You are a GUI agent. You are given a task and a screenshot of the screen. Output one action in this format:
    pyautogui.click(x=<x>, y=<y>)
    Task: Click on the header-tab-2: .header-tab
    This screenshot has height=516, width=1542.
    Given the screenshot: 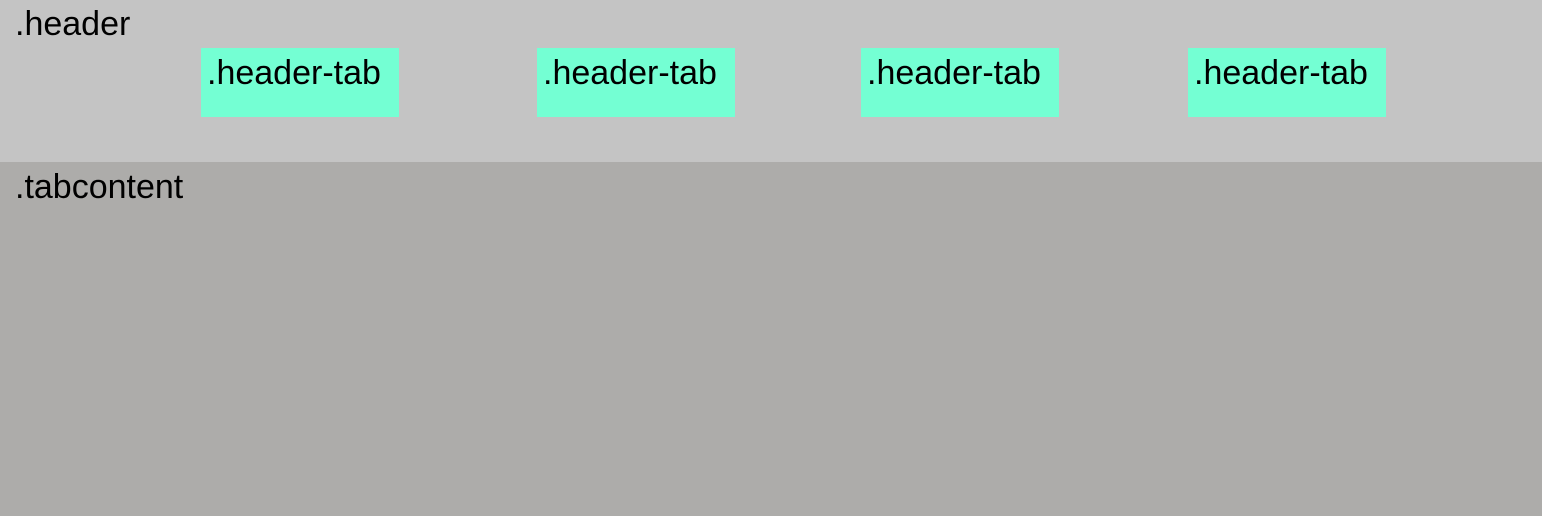 What is the action you would take?
    pyautogui.click(x=636, y=82)
    